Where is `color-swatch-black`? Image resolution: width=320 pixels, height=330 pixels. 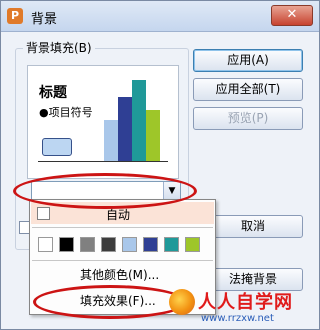 color-swatch-black is located at coordinates (66, 244).